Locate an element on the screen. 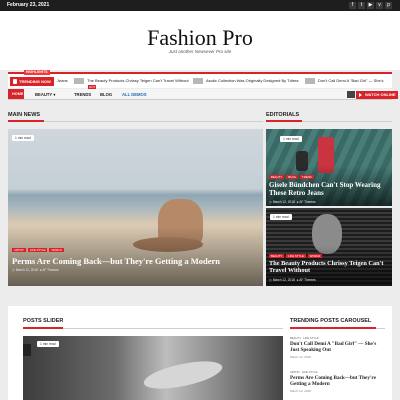  main-news-accent is located at coordinates (26, 121).